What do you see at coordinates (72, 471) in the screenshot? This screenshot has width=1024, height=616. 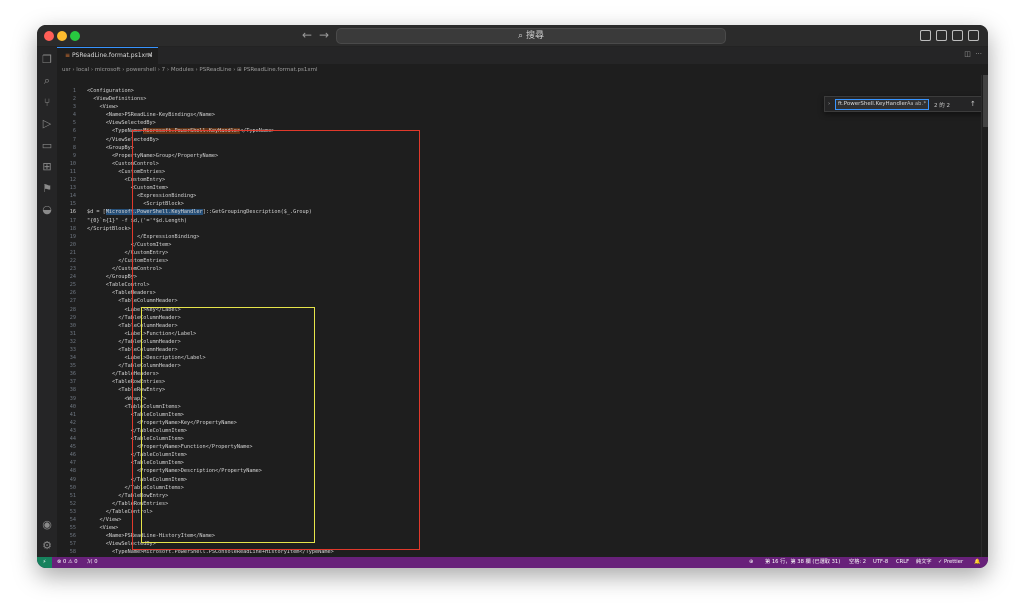 I see `line-number: 48` at bounding box center [72, 471].